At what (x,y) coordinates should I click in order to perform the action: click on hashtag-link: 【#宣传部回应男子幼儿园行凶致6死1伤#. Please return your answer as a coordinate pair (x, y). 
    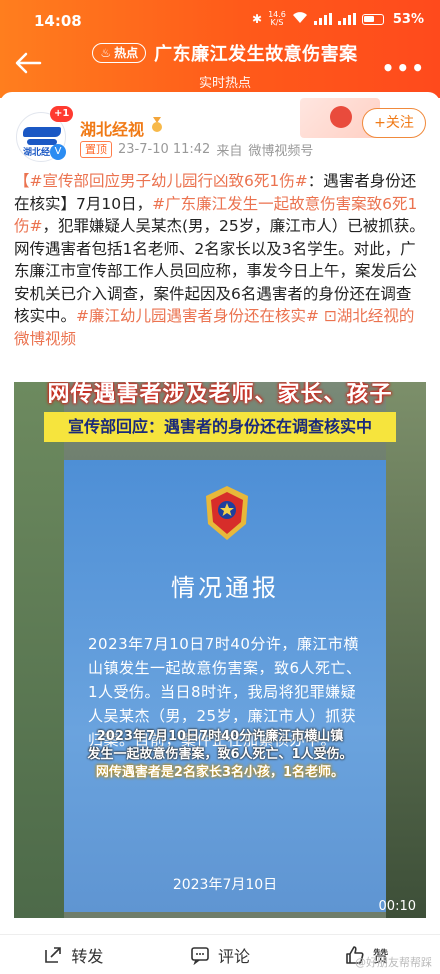
    Looking at the image, I should click on (161, 181).